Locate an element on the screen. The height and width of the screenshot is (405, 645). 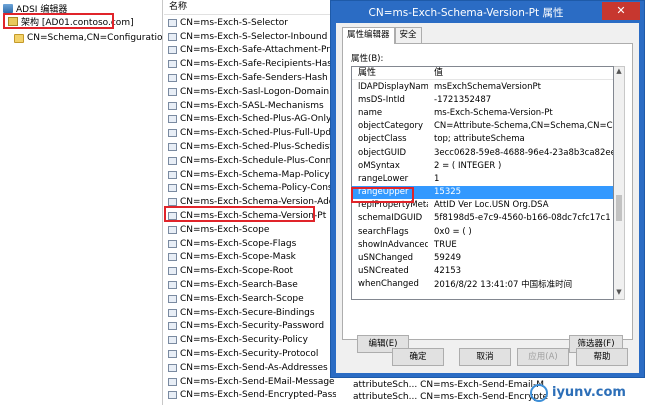
attribute-row: showInAdvanced... TRUE is located at coordinates (482, 244).